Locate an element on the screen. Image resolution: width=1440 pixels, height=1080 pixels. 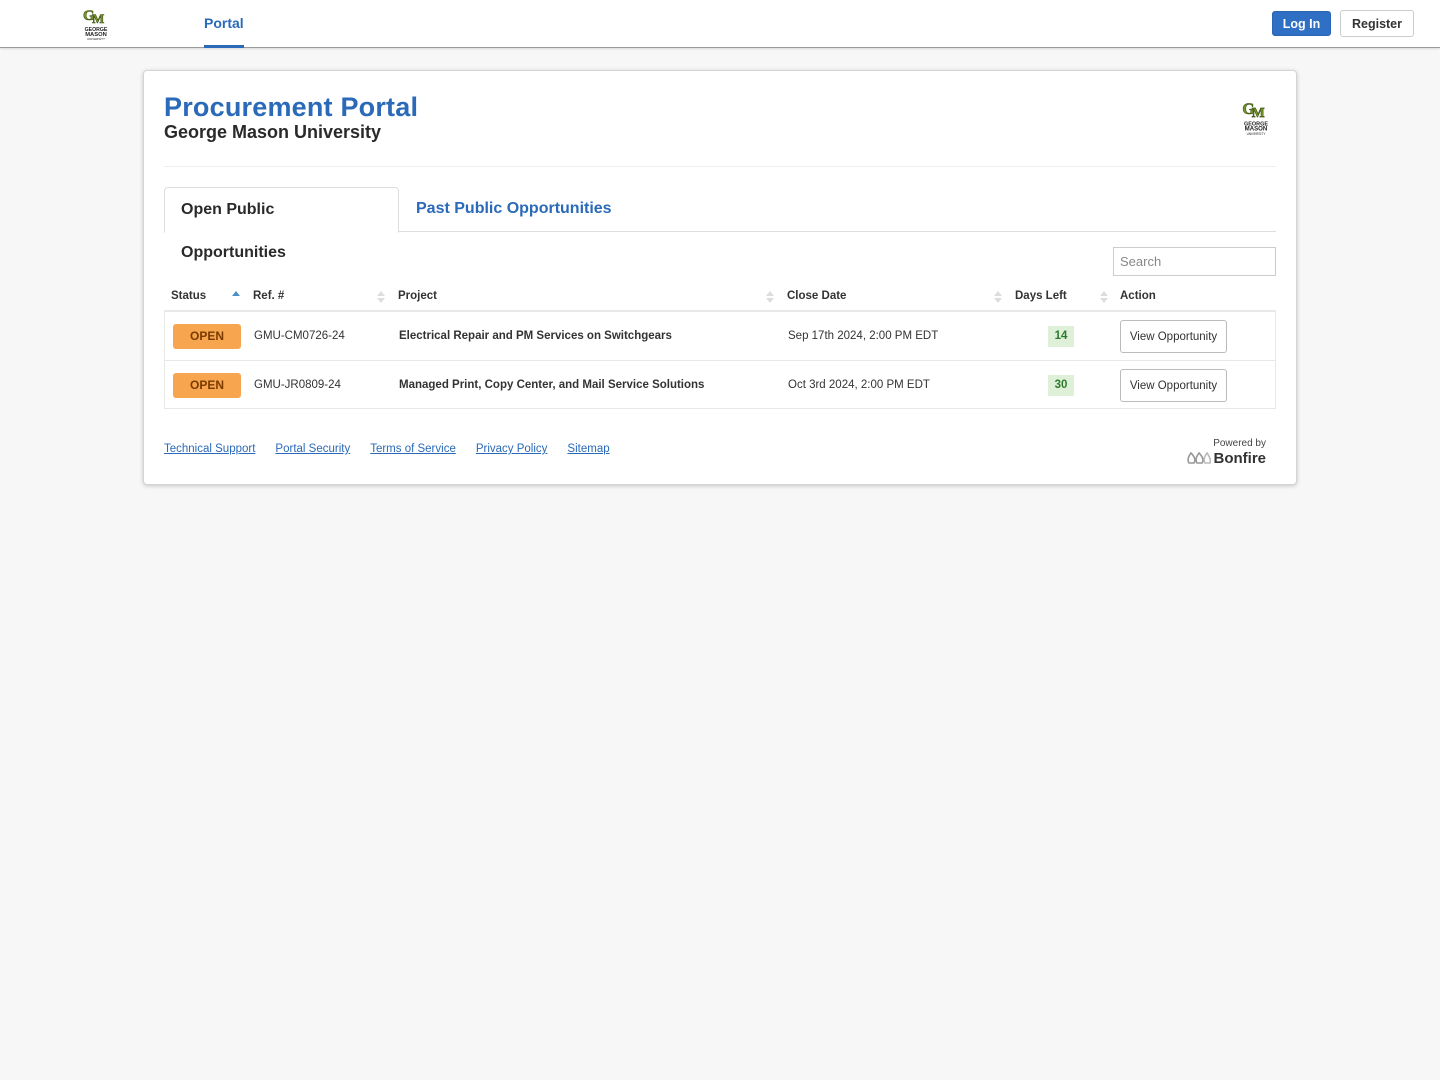
bonfire-brand: Bonfire is located at coordinates (1226, 458).